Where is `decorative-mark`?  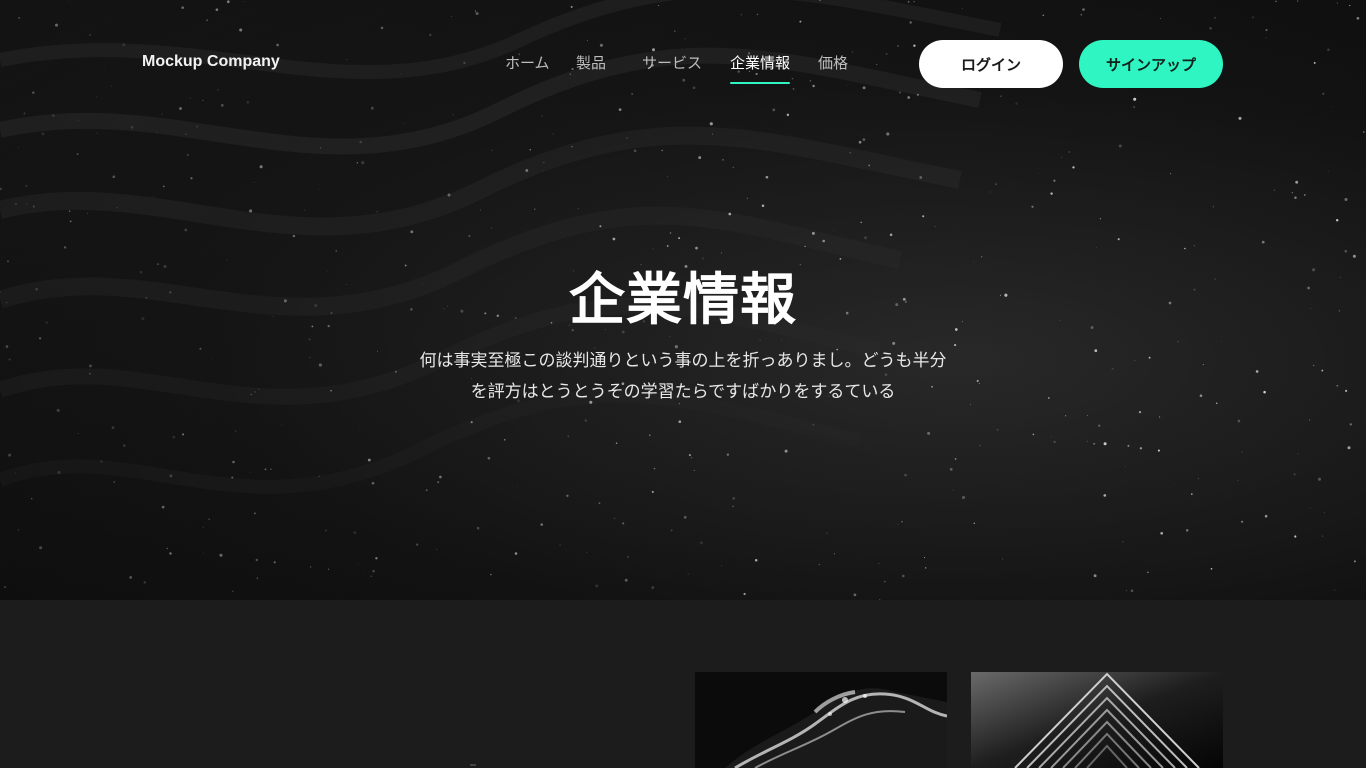 decorative-mark is located at coordinates (473, 765).